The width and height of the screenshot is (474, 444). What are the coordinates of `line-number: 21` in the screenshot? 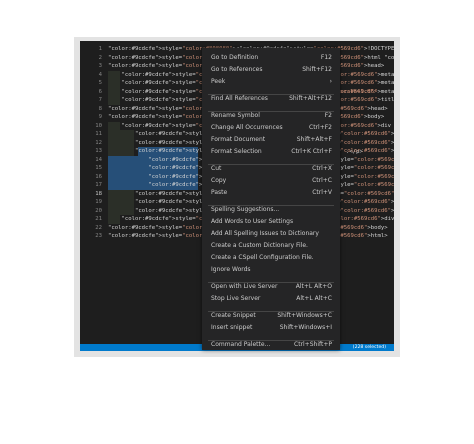 It's located at (98, 219).